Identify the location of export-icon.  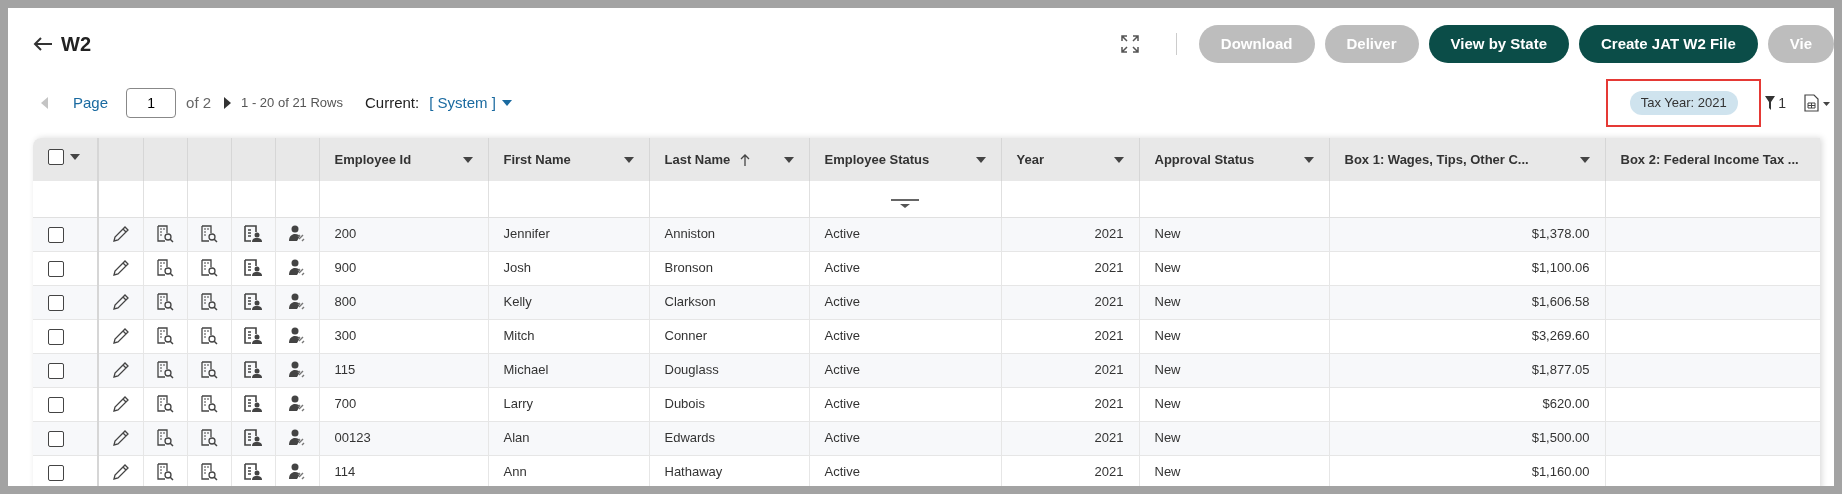
(1818, 103).